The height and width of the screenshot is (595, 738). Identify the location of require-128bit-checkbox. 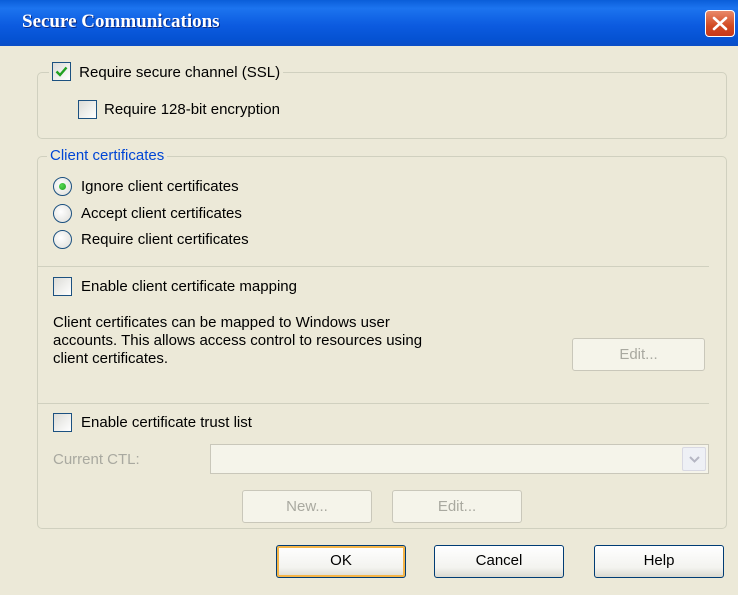
(87, 109).